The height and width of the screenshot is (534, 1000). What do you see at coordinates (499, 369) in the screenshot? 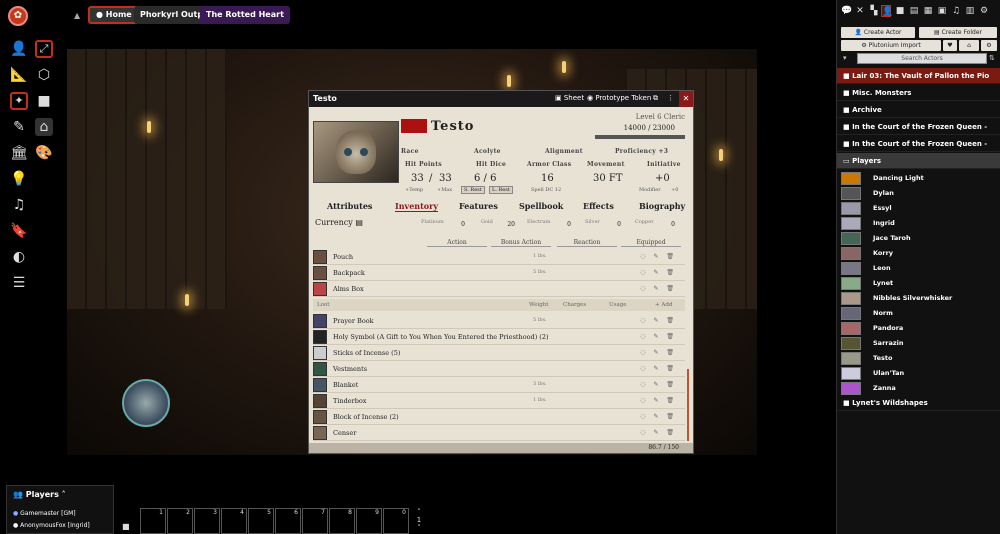
I see `list-item: Vestments ◌ ✎ 🗑` at bounding box center [499, 369].